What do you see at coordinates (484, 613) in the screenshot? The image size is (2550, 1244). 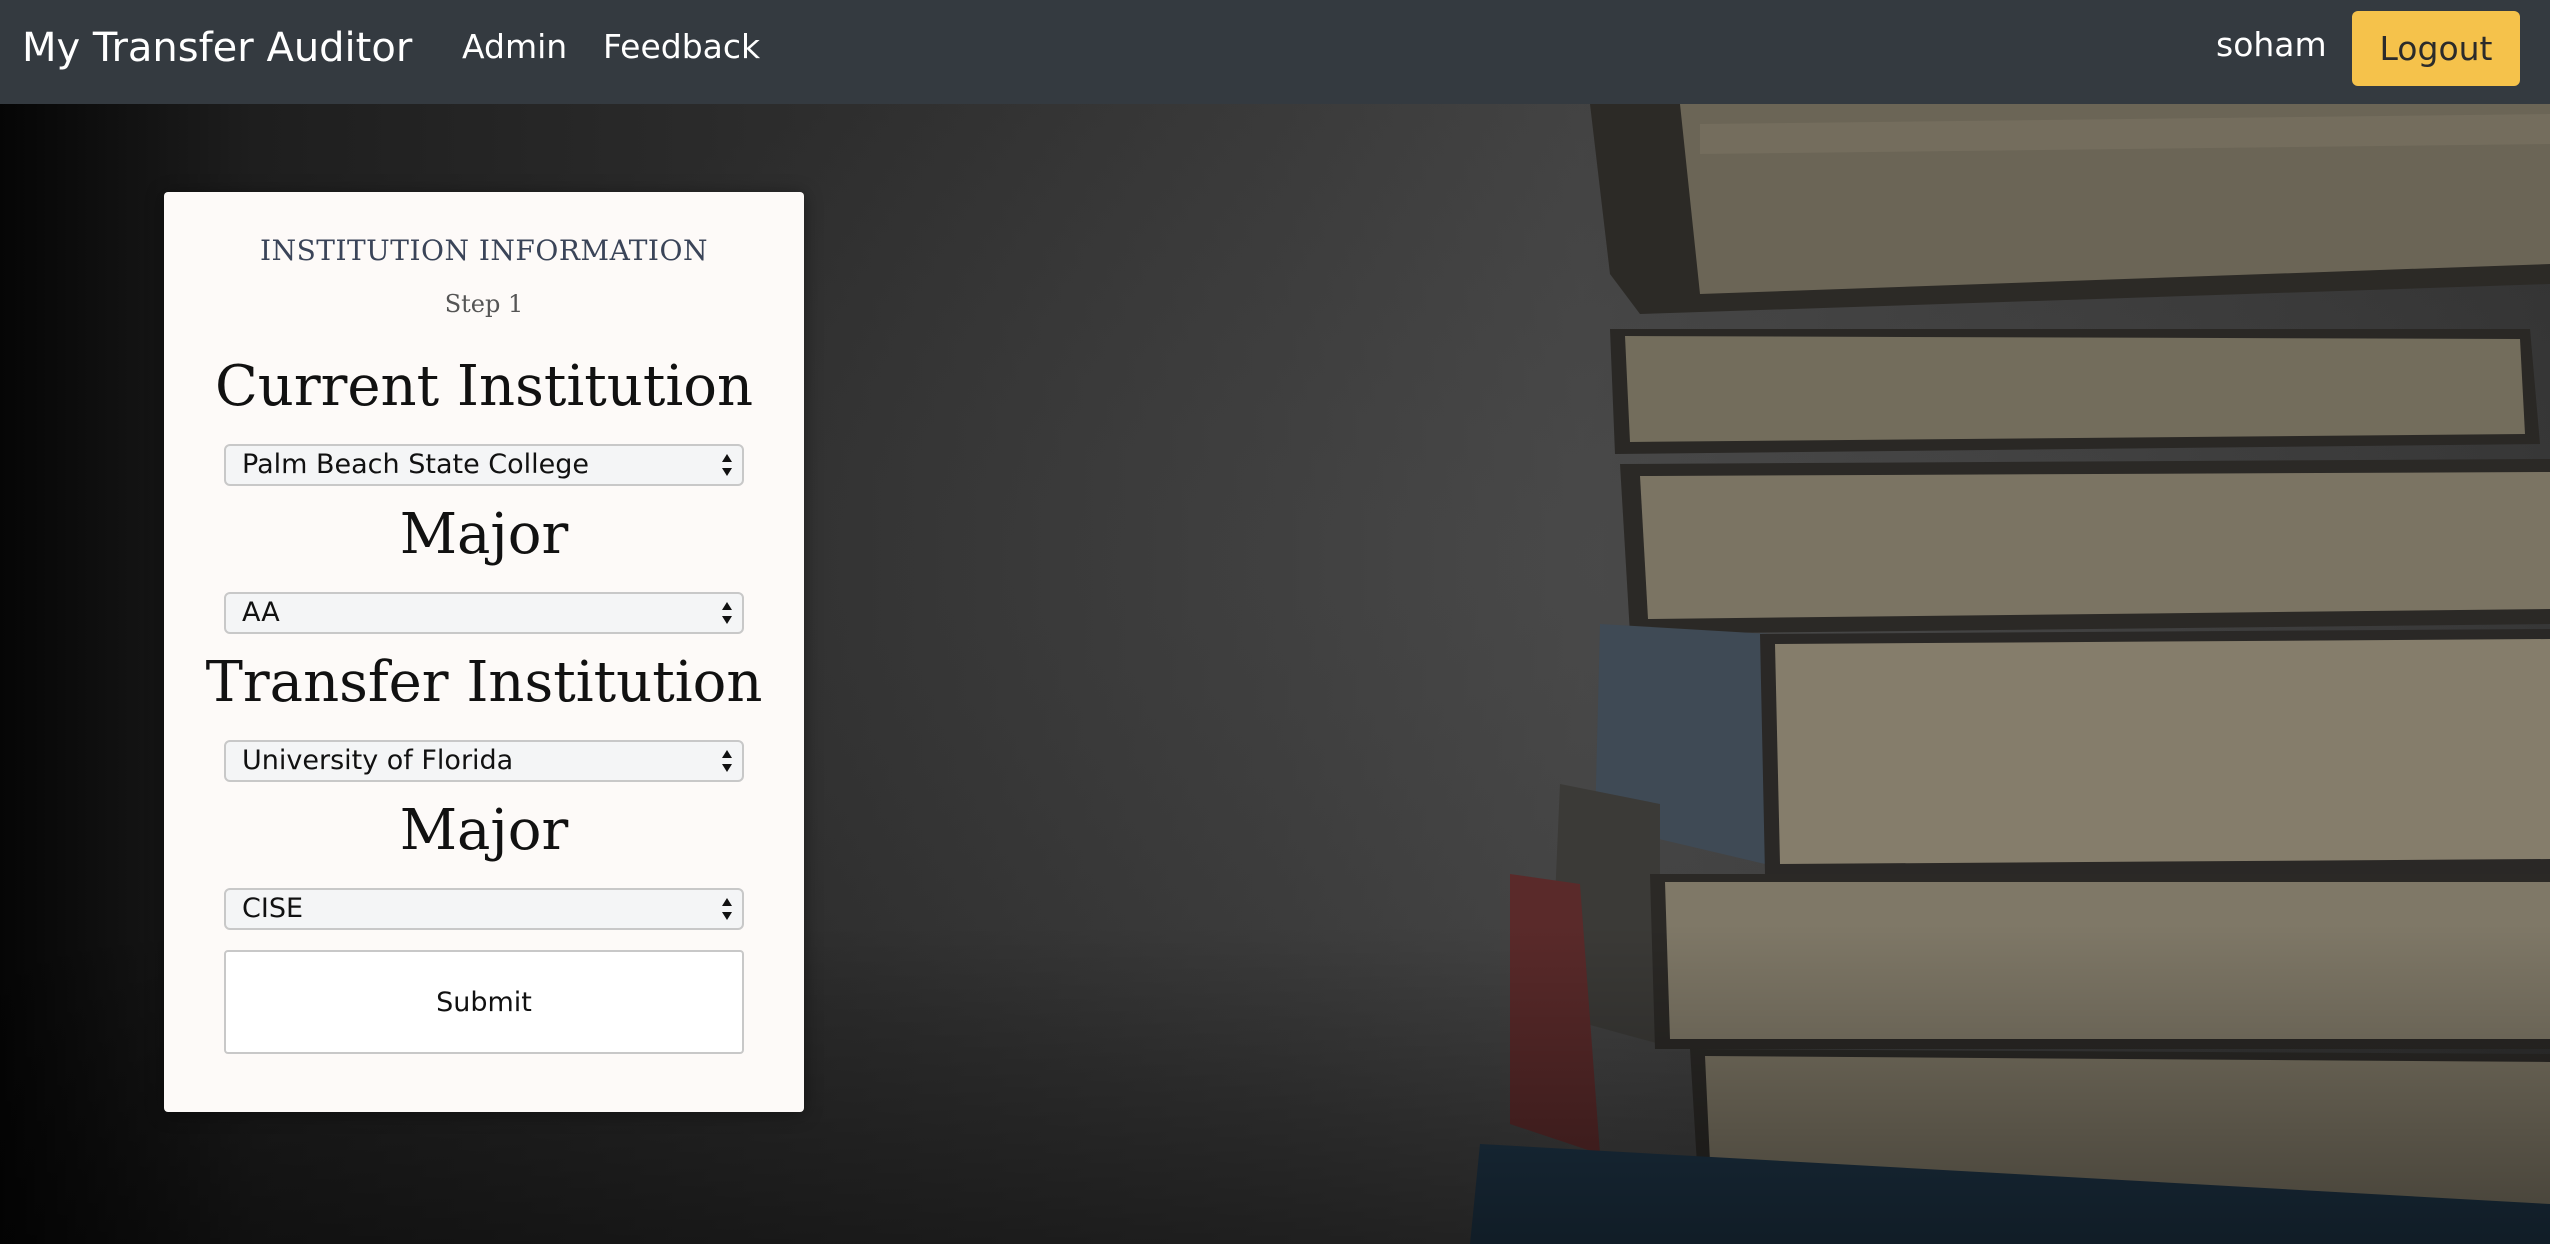 I see `current-major-select: AA` at bounding box center [484, 613].